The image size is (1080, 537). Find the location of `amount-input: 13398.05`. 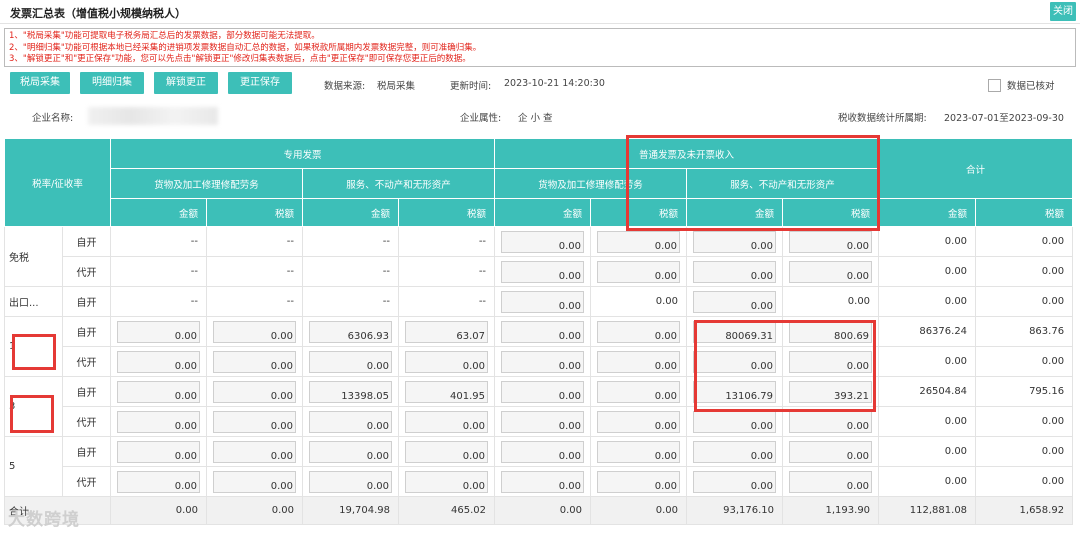

amount-input: 13398.05 is located at coordinates (351, 391).